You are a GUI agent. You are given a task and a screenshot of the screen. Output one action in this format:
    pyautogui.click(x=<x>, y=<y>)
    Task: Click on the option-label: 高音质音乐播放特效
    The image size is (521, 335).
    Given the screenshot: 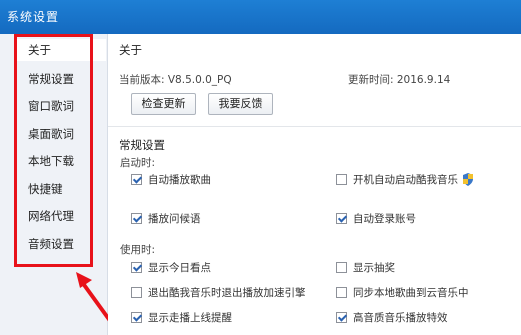 What is the action you would take?
    pyautogui.click(x=400, y=317)
    